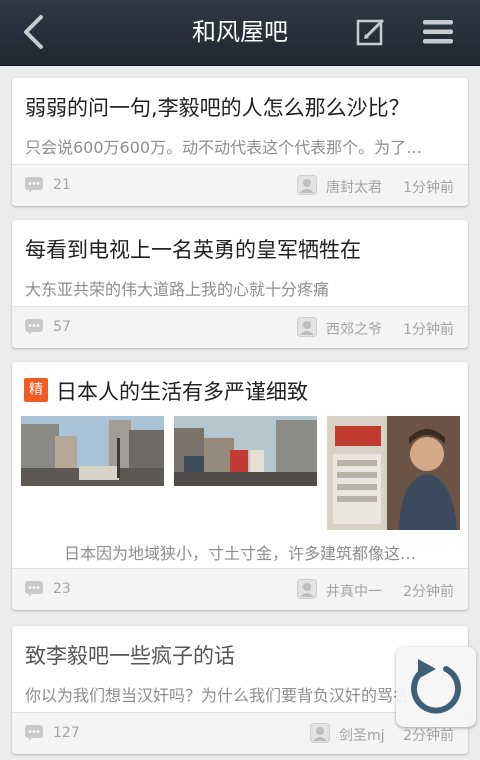 The image size is (480, 760). Describe the element at coordinates (182, 392) in the screenshot. I see `post-title: 日本人的生活有多严谨细致` at that location.